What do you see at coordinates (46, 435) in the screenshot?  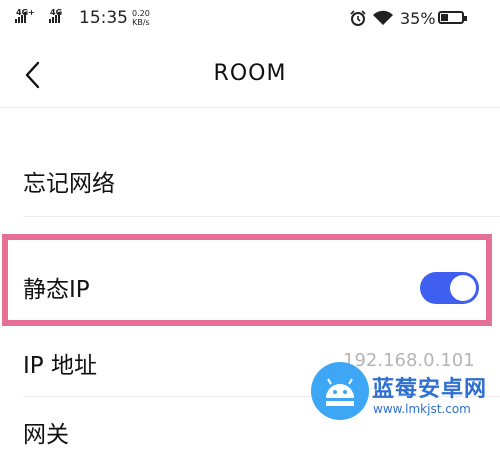 I see `gateway-label: 网关` at bounding box center [46, 435].